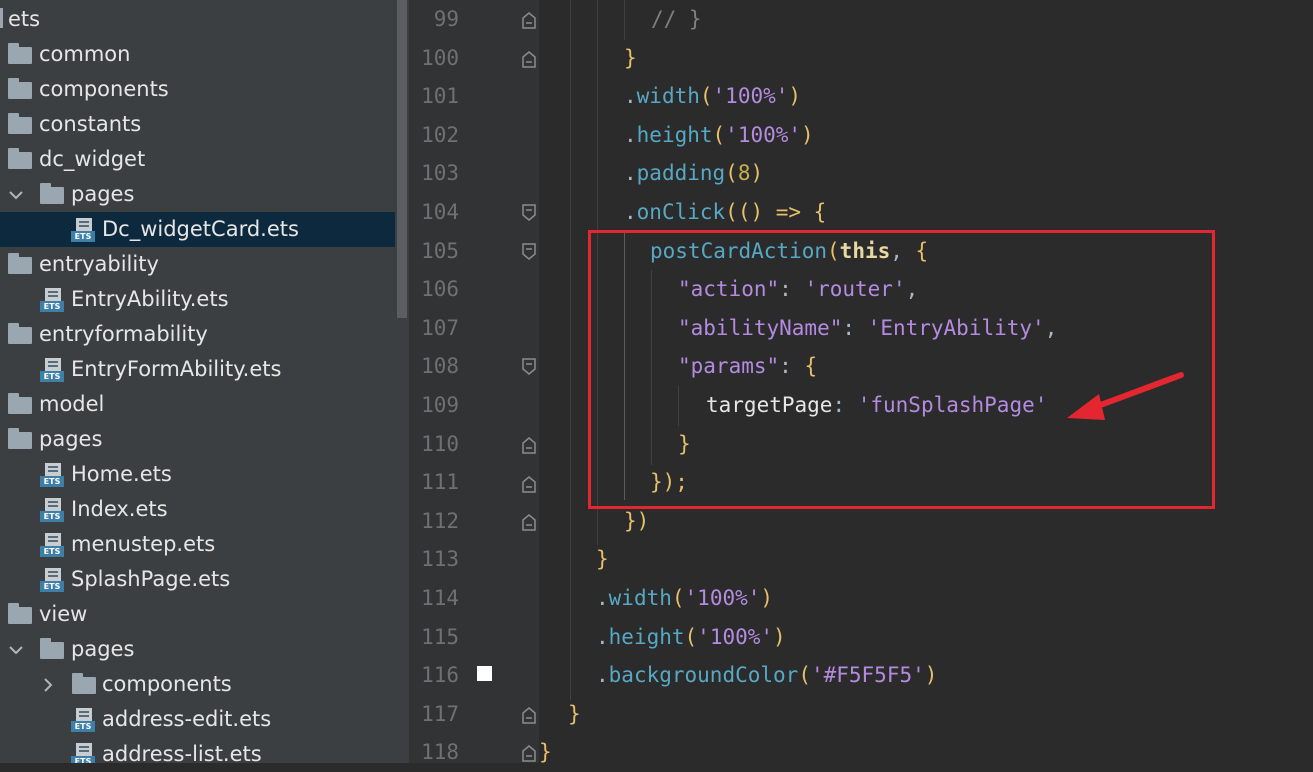  What do you see at coordinates (440, 173) in the screenshot?
I see `line-number: 103` at bounding box center [440, 173].